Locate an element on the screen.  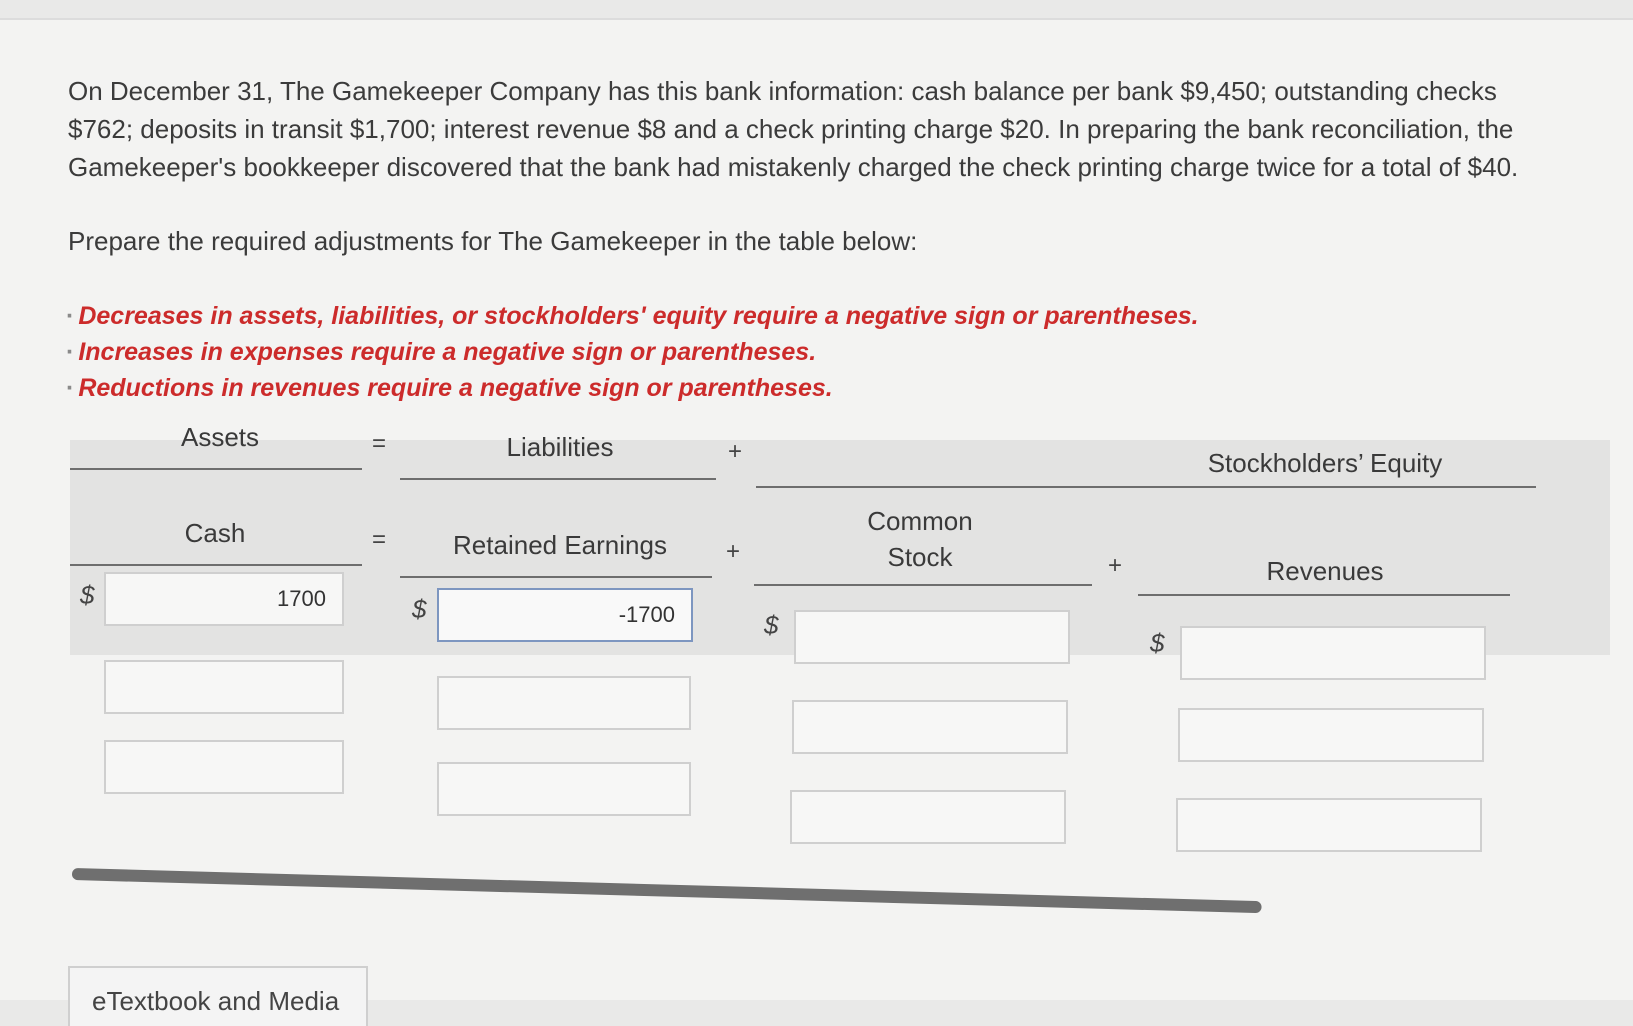
subheader-revenues: Revenues is located at coordinates (1325, 571).